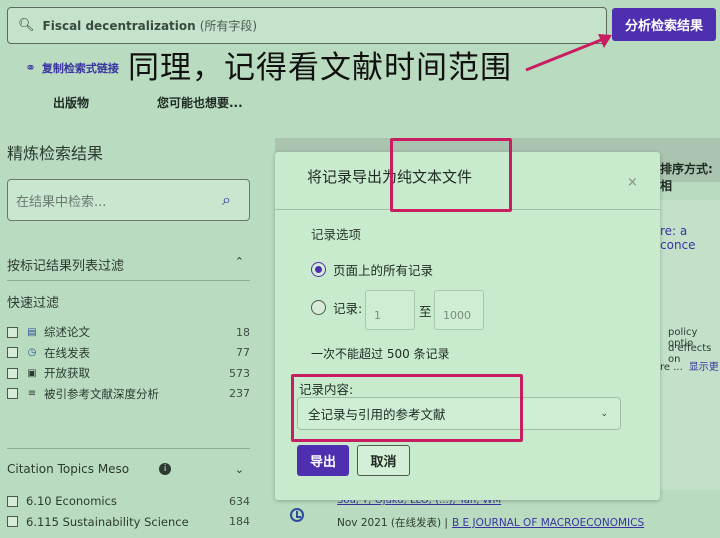 The width and height of the screenshot is (720, 538). I want to click on refine-search-input: 在结果中检索... ⌕, so click(128, 200).